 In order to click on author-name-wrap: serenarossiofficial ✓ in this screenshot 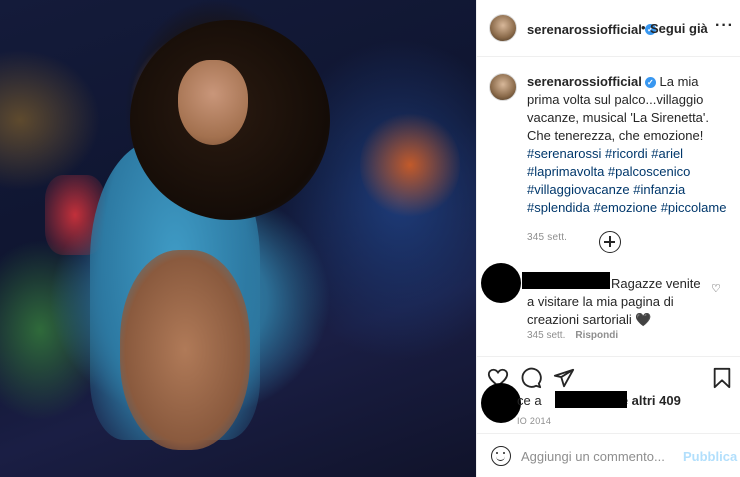, I will do `click(591, 30)`.